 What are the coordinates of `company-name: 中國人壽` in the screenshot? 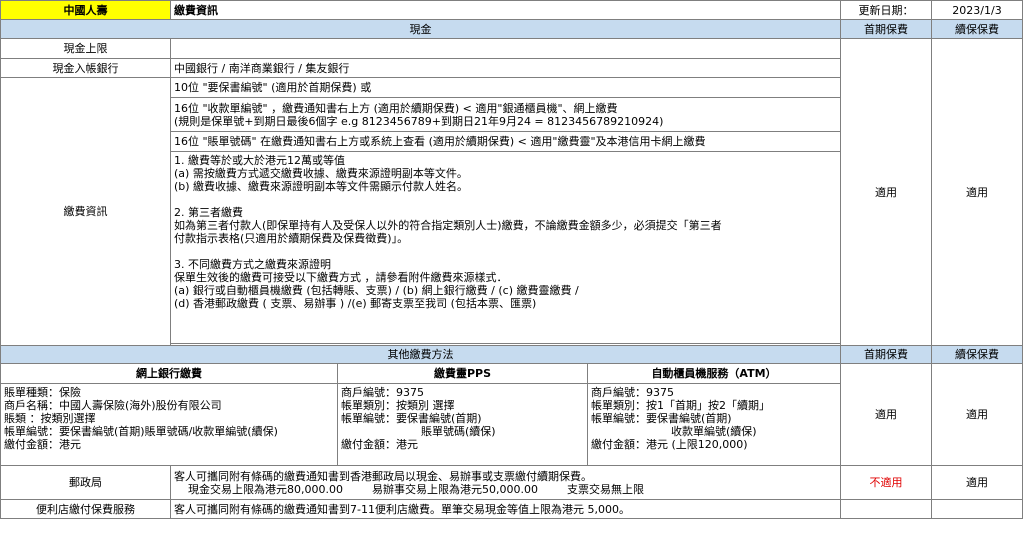 It's located at (85, 10).